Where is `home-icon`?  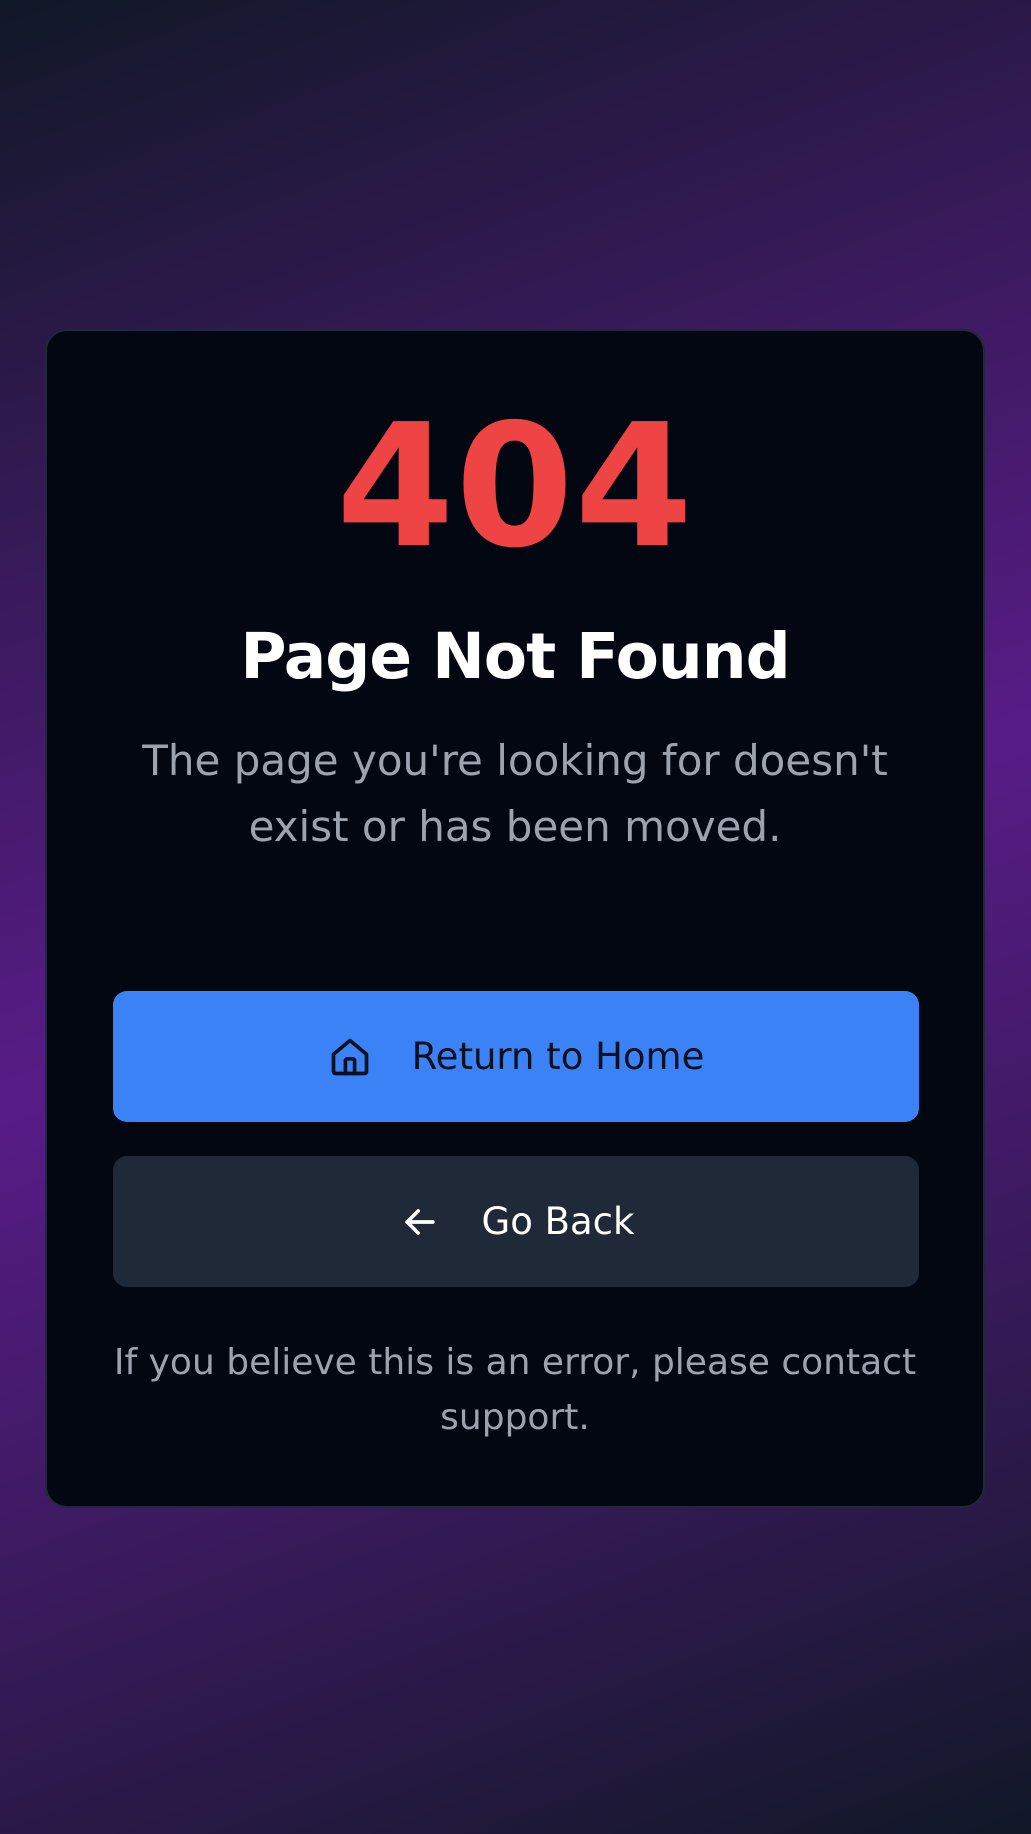 home-icon is located at coordinates (350, 1057).